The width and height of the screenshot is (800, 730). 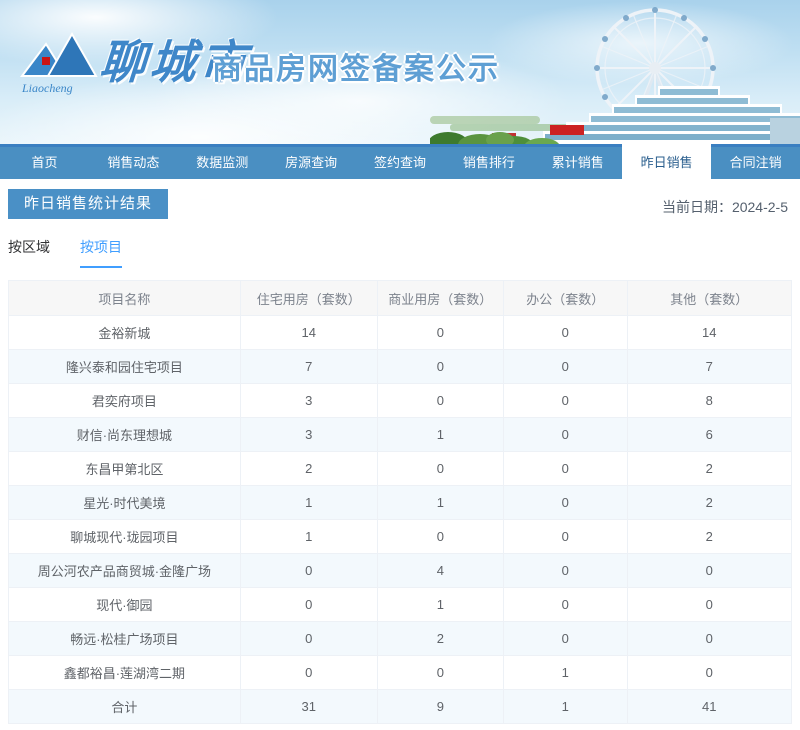 What do you see at coordinates (101, 252) in the screenshot?
I see `view-tab-by-project: 按项目` at bounding box center [101, 252].